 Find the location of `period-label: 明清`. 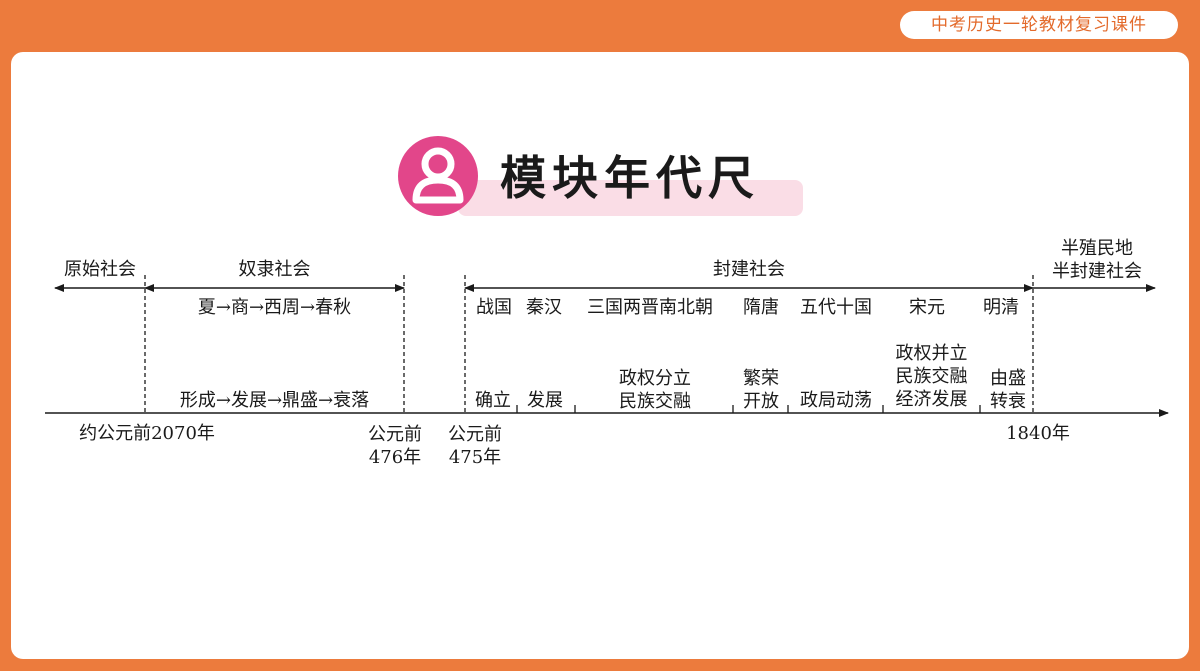

period-label: 明清 is located at coordinates (1001, 307).